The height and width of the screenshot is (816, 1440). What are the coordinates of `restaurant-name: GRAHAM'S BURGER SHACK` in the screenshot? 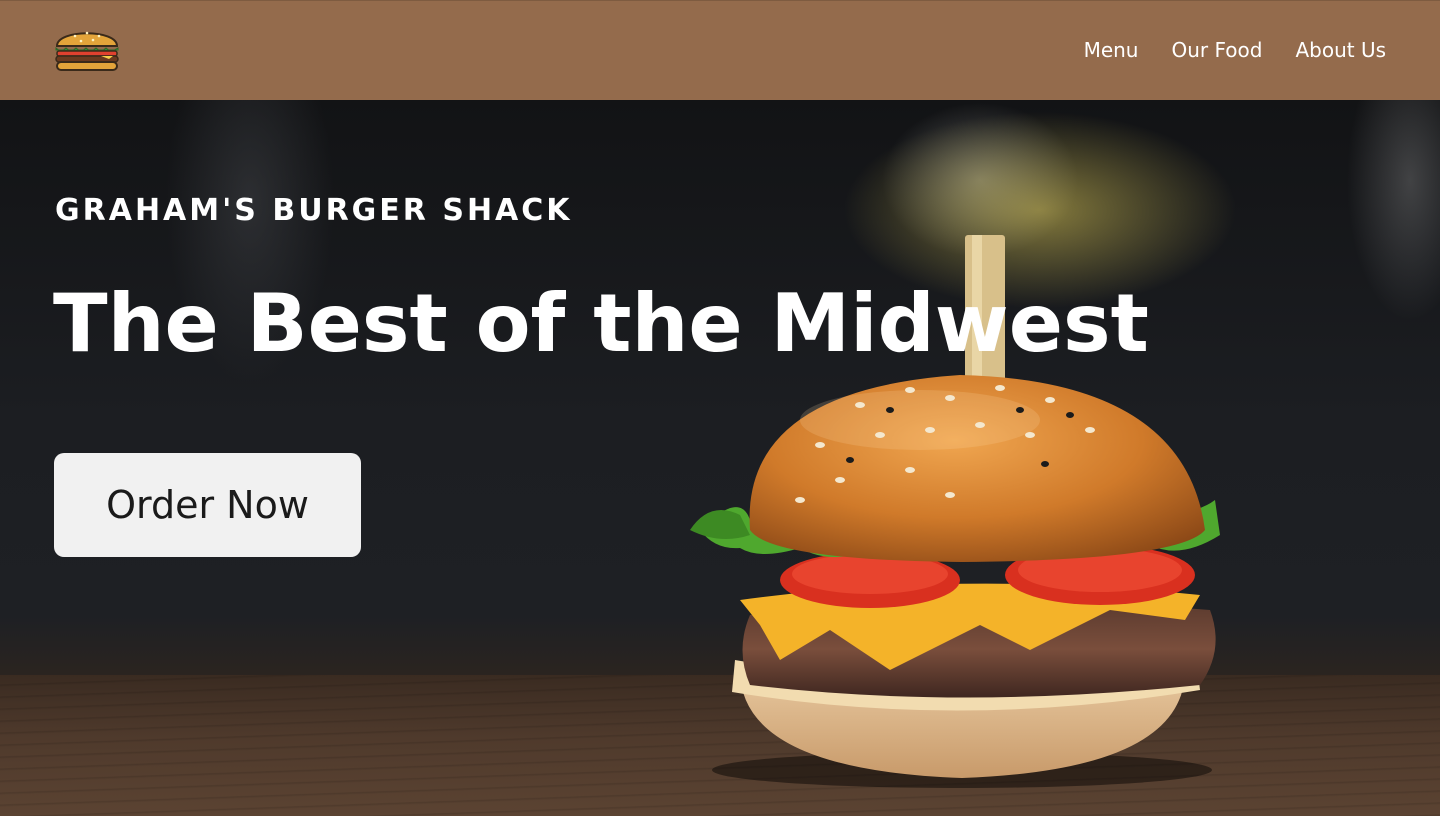 It's located at (314, 210).